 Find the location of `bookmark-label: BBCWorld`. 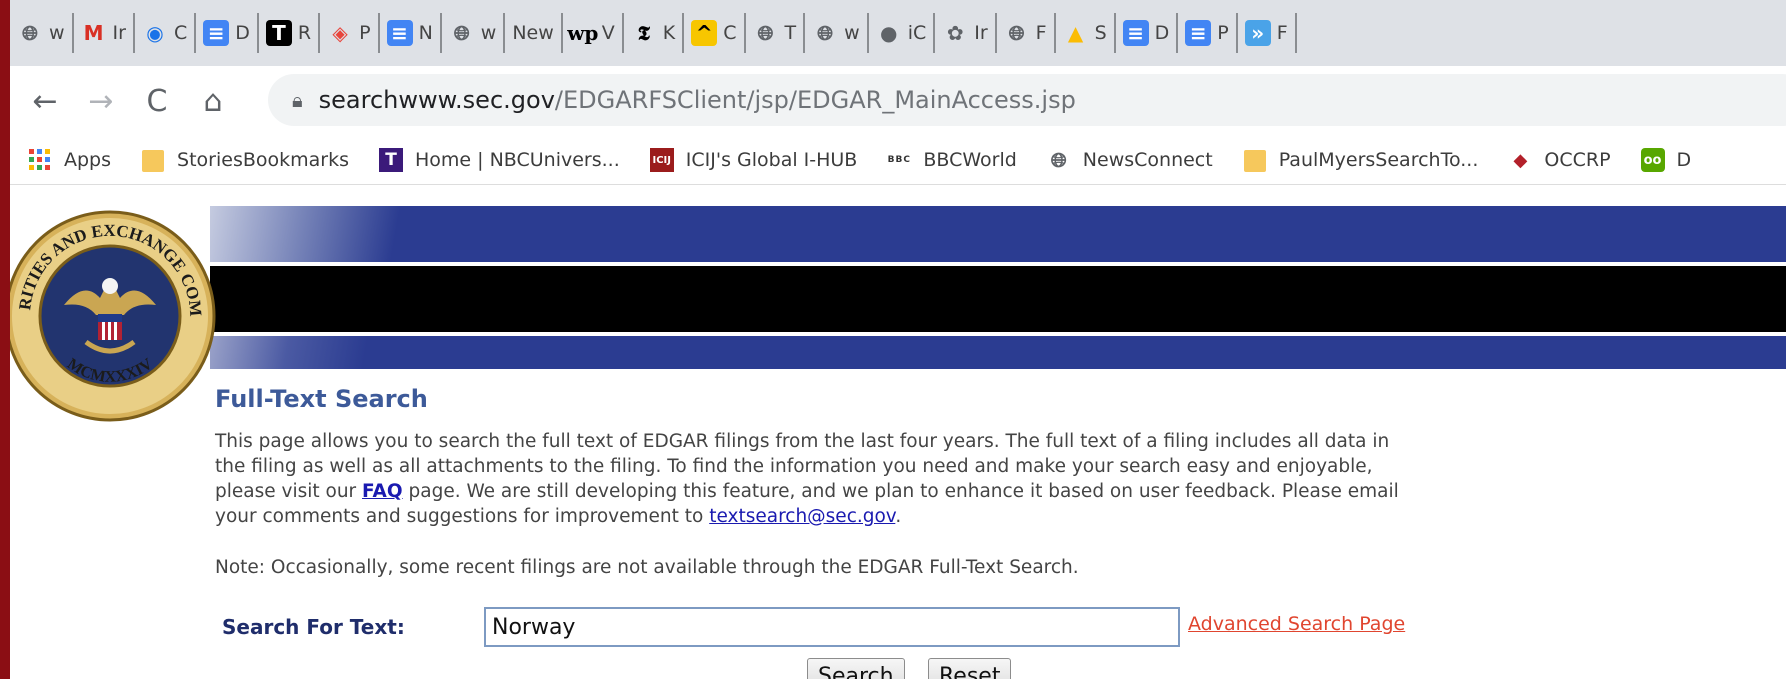

bookmark-label: BBCWorld is located at coordinates (970, 160).